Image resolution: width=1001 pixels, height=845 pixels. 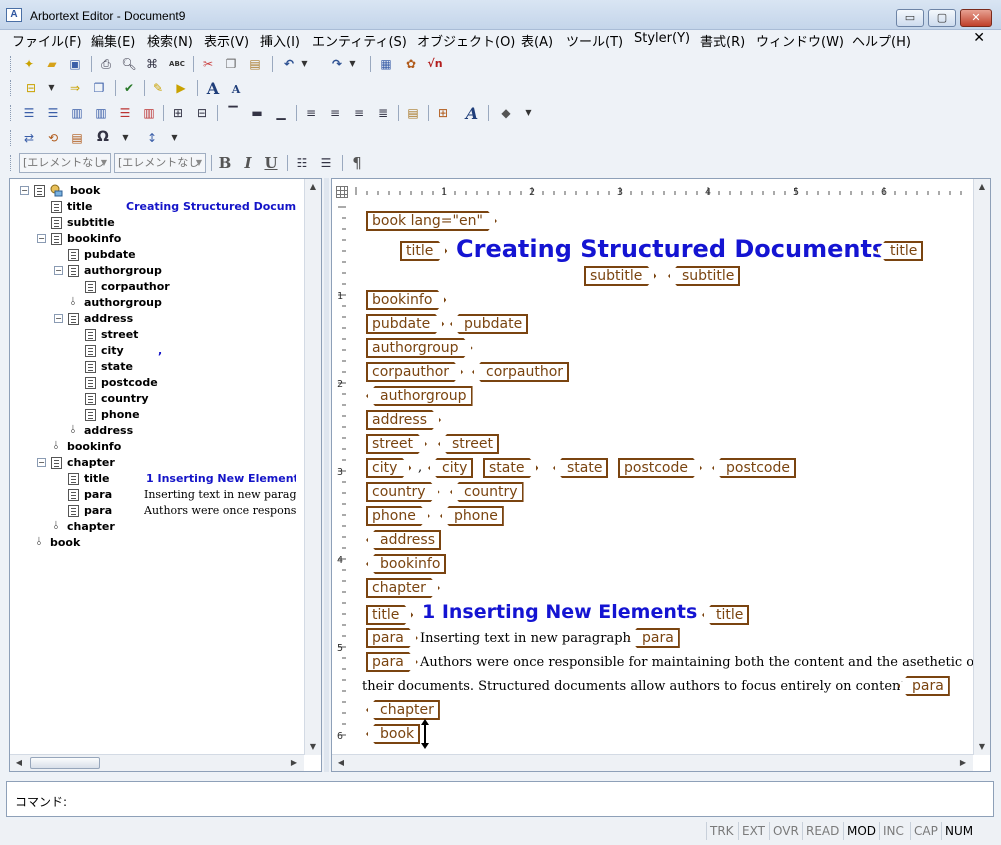 What do you see at coordinates (129, 88) in the screenshot?
I see `validate-check-icon: ✔` at bounding box center [129, 88].